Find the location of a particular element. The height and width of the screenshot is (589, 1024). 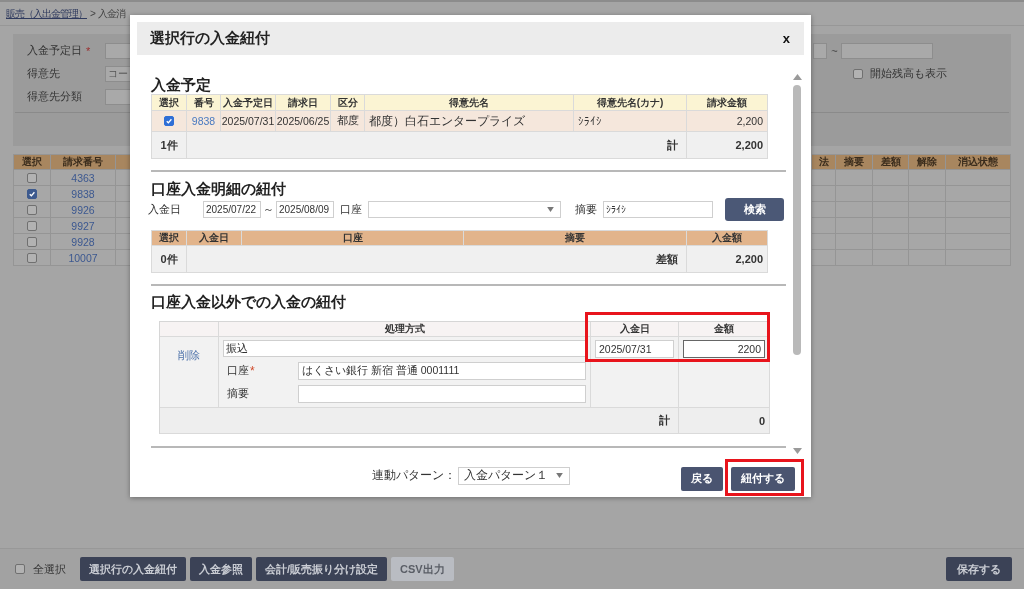

input-field: 振込 is located at coordinates (404, 348).